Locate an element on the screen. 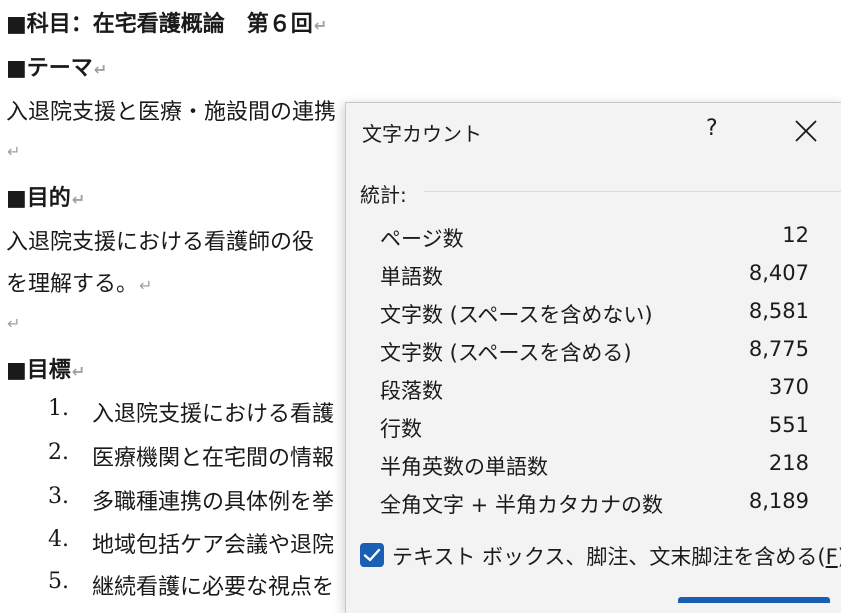 The height and width of the screenshot is (613, 841). purpose-heading: ■目的↵ is located at coordinates (46, 198).